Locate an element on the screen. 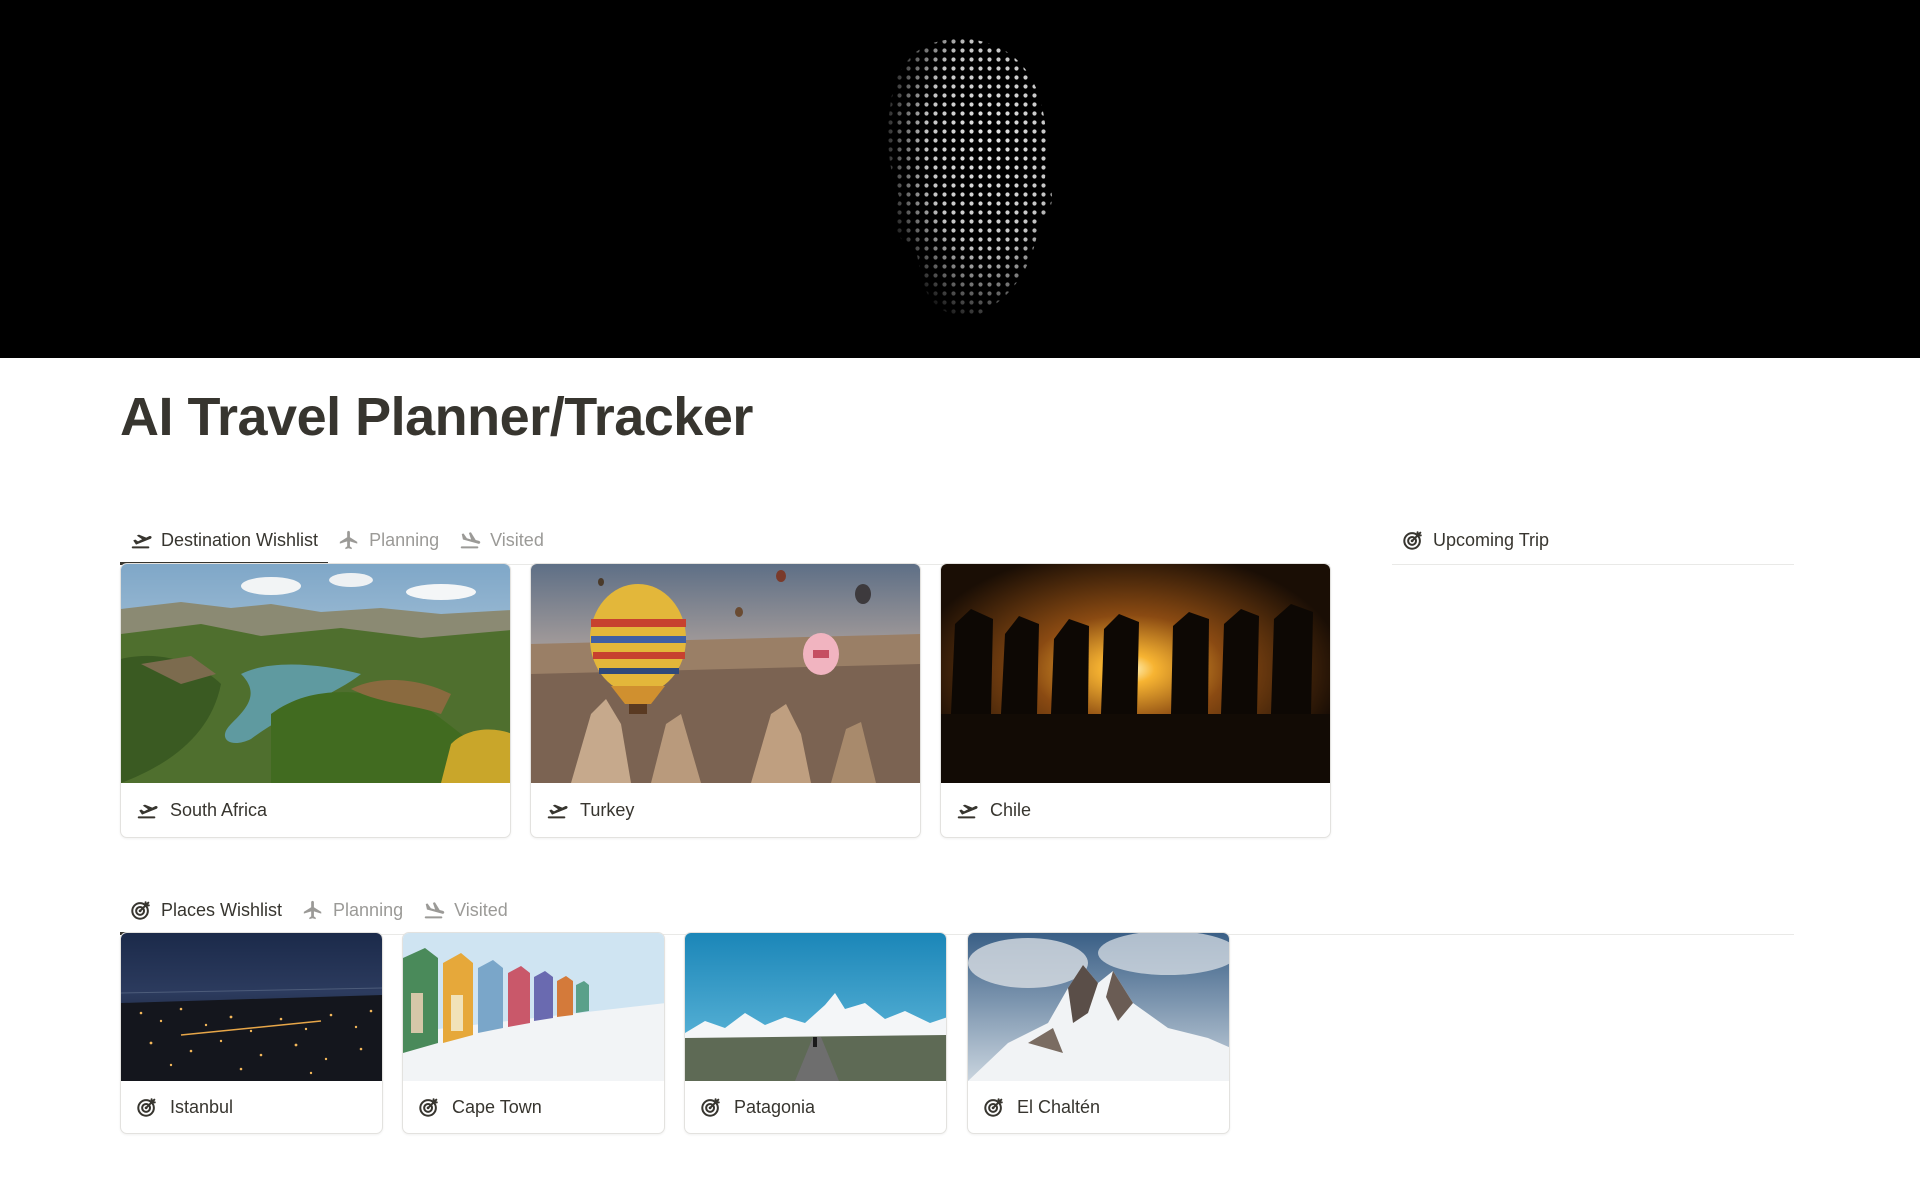 The width and height of the screenshot is (1920, 1199). tab-upcoming-trip: Upcoming Trip is located at coordinates (1475, 540).